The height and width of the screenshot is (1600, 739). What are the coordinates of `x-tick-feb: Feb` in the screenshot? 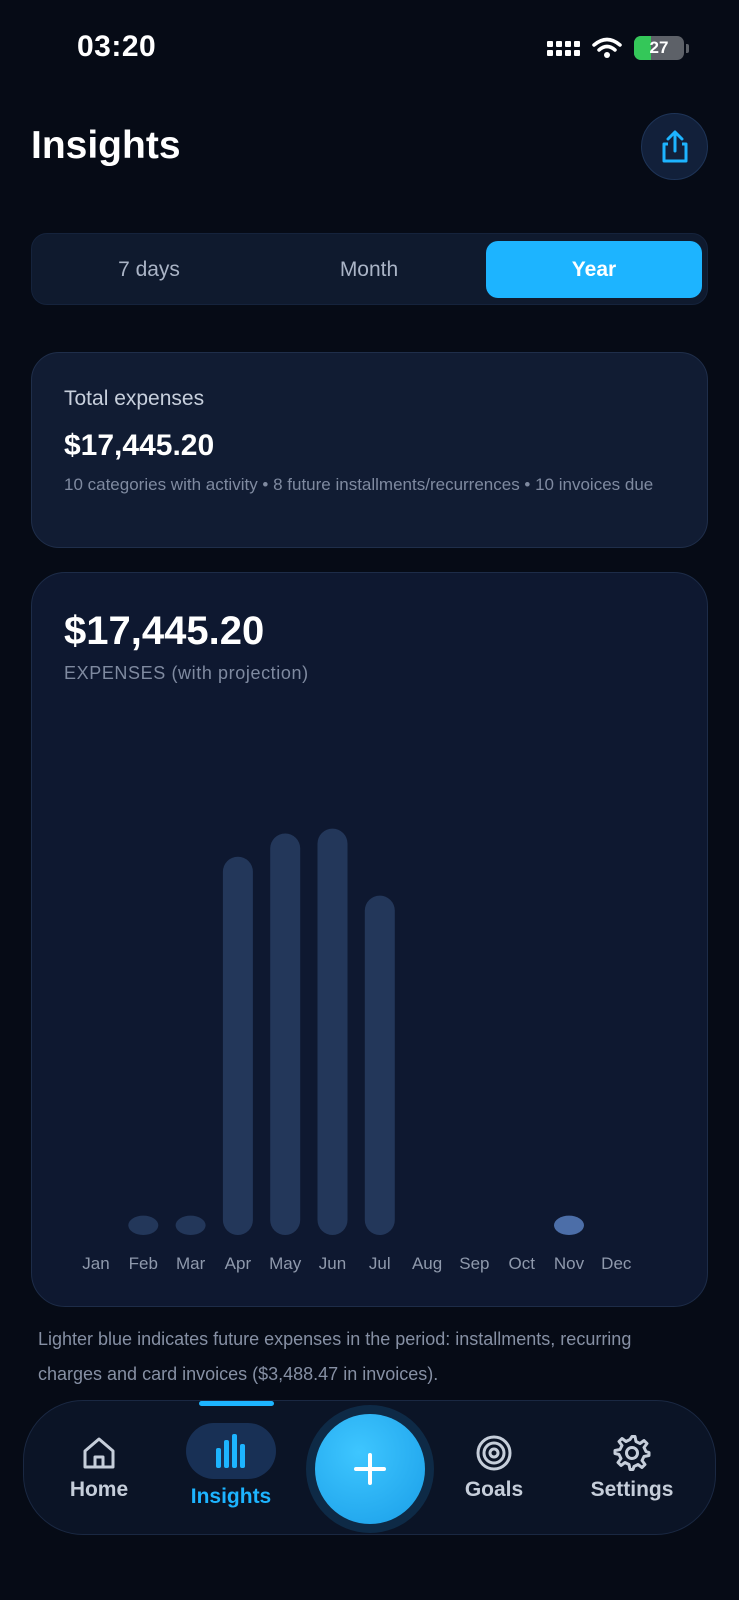 It's located at (143, 1263).